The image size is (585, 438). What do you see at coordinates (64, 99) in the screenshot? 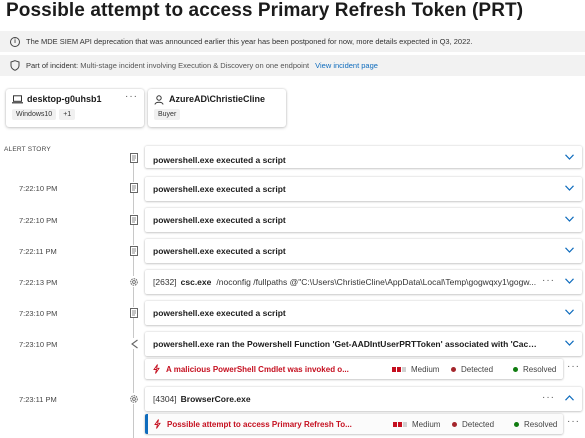
I see `device-name: desktop-g0uhsb1` at bounding box center [64, 99].